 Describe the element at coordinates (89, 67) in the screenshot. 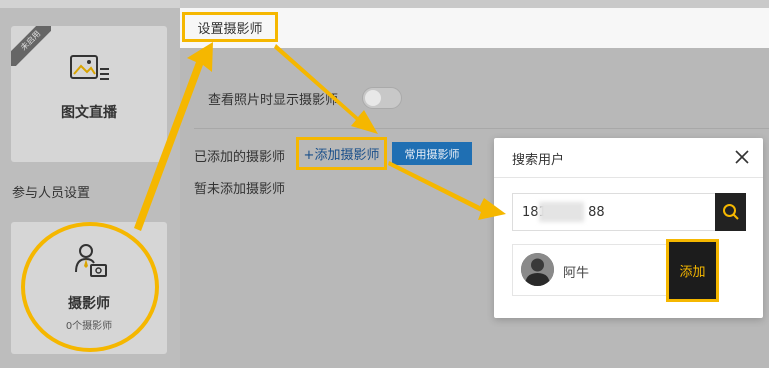

I see `image-text-icon` at that location.